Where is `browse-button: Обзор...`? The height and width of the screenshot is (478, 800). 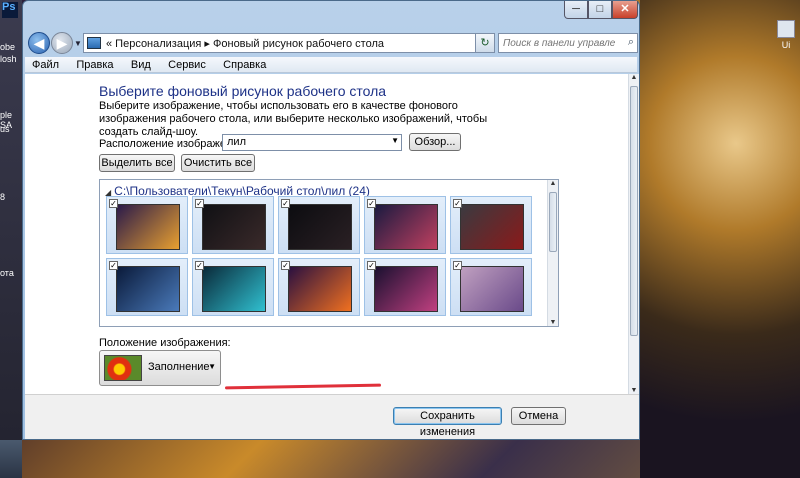
browse-button: Обзор... is located at coordinates (435, 142).